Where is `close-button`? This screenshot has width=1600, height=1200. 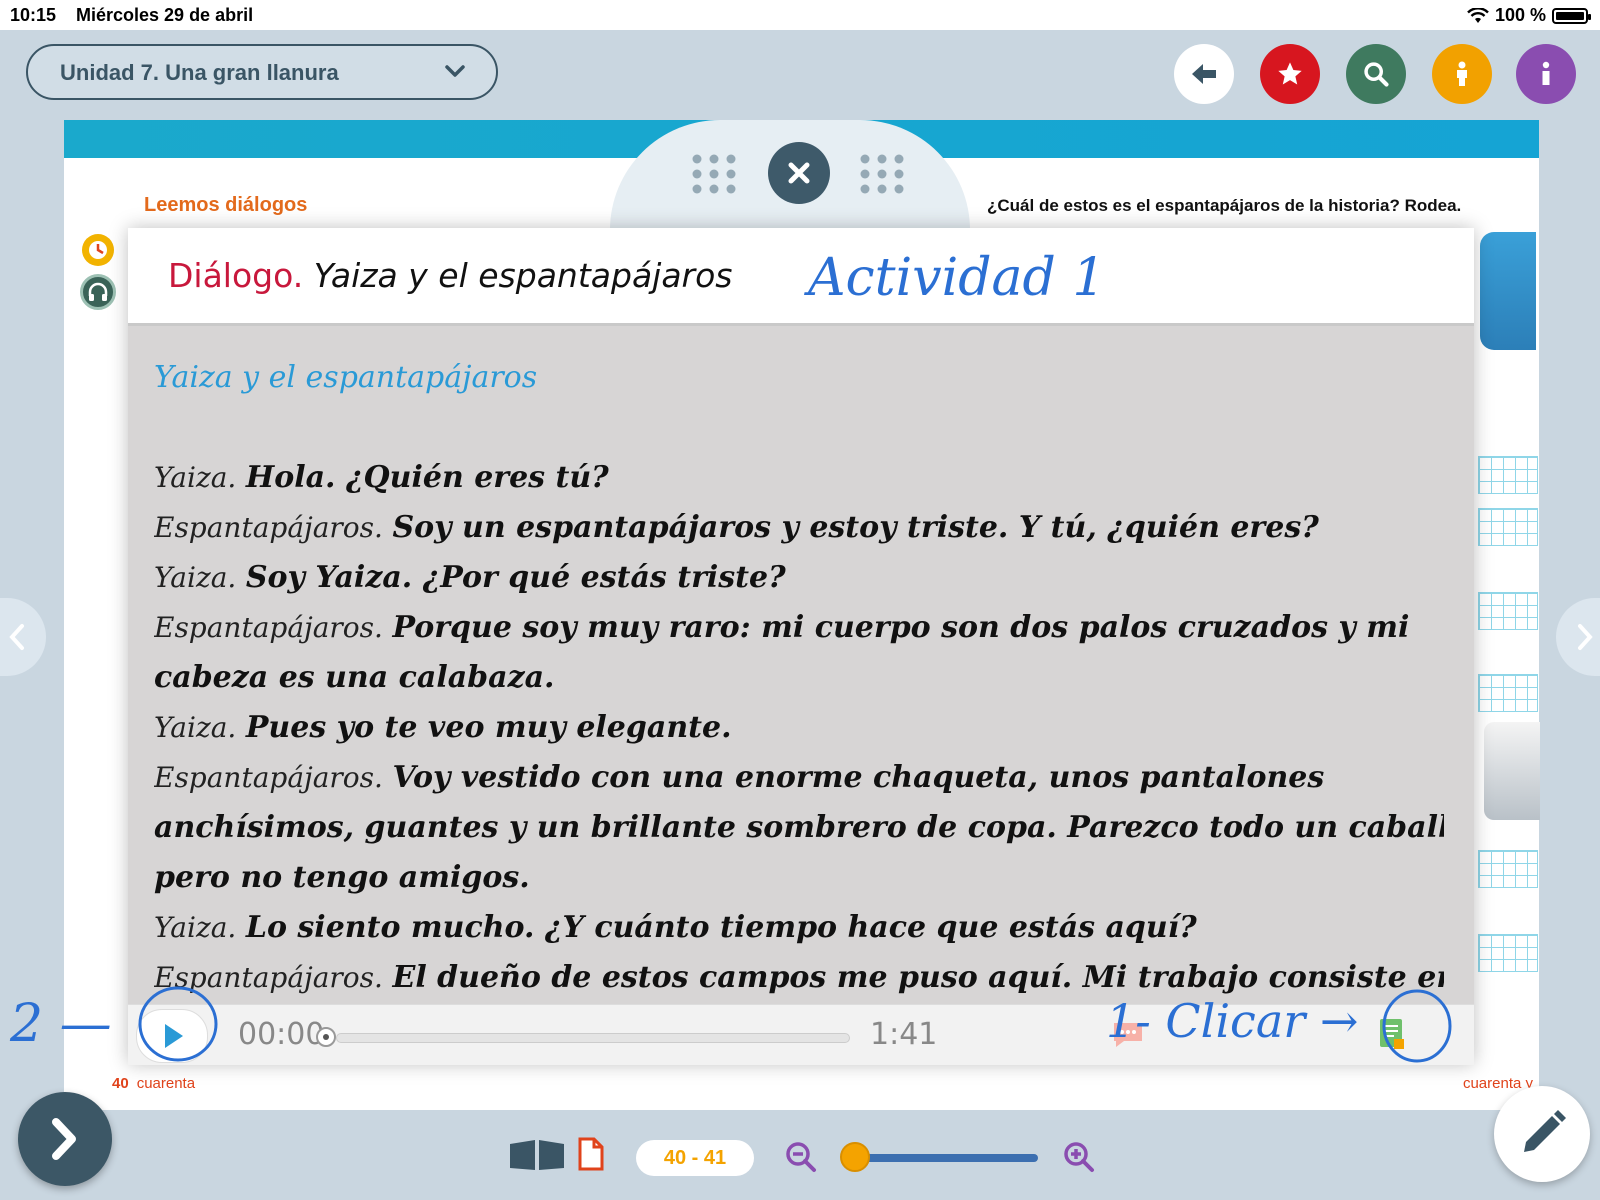 close-button is located at coordinates (799, 173).